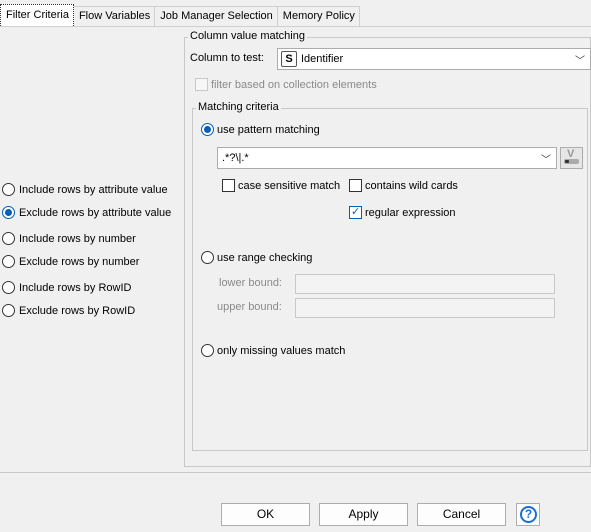 The width and height of the screenshot is (591, 532). I want to click on option-exclude-by-rowid: Exclude rows by RowID, so click(68, 310).